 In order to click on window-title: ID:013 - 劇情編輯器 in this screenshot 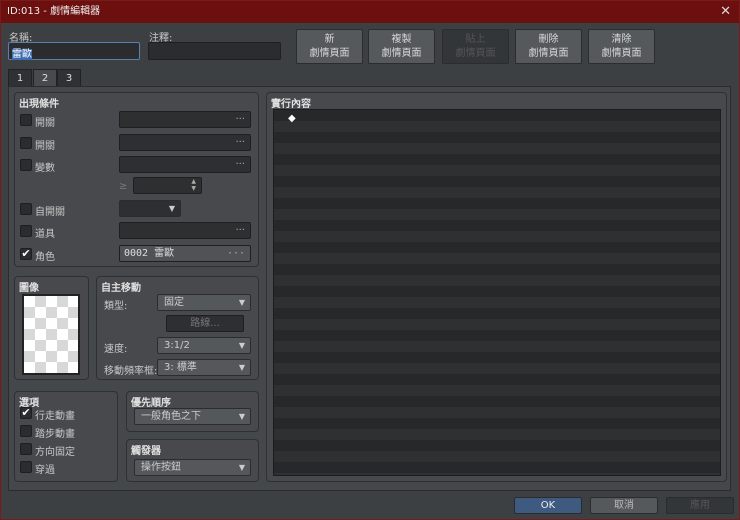, I will do `click(54, 11)`.